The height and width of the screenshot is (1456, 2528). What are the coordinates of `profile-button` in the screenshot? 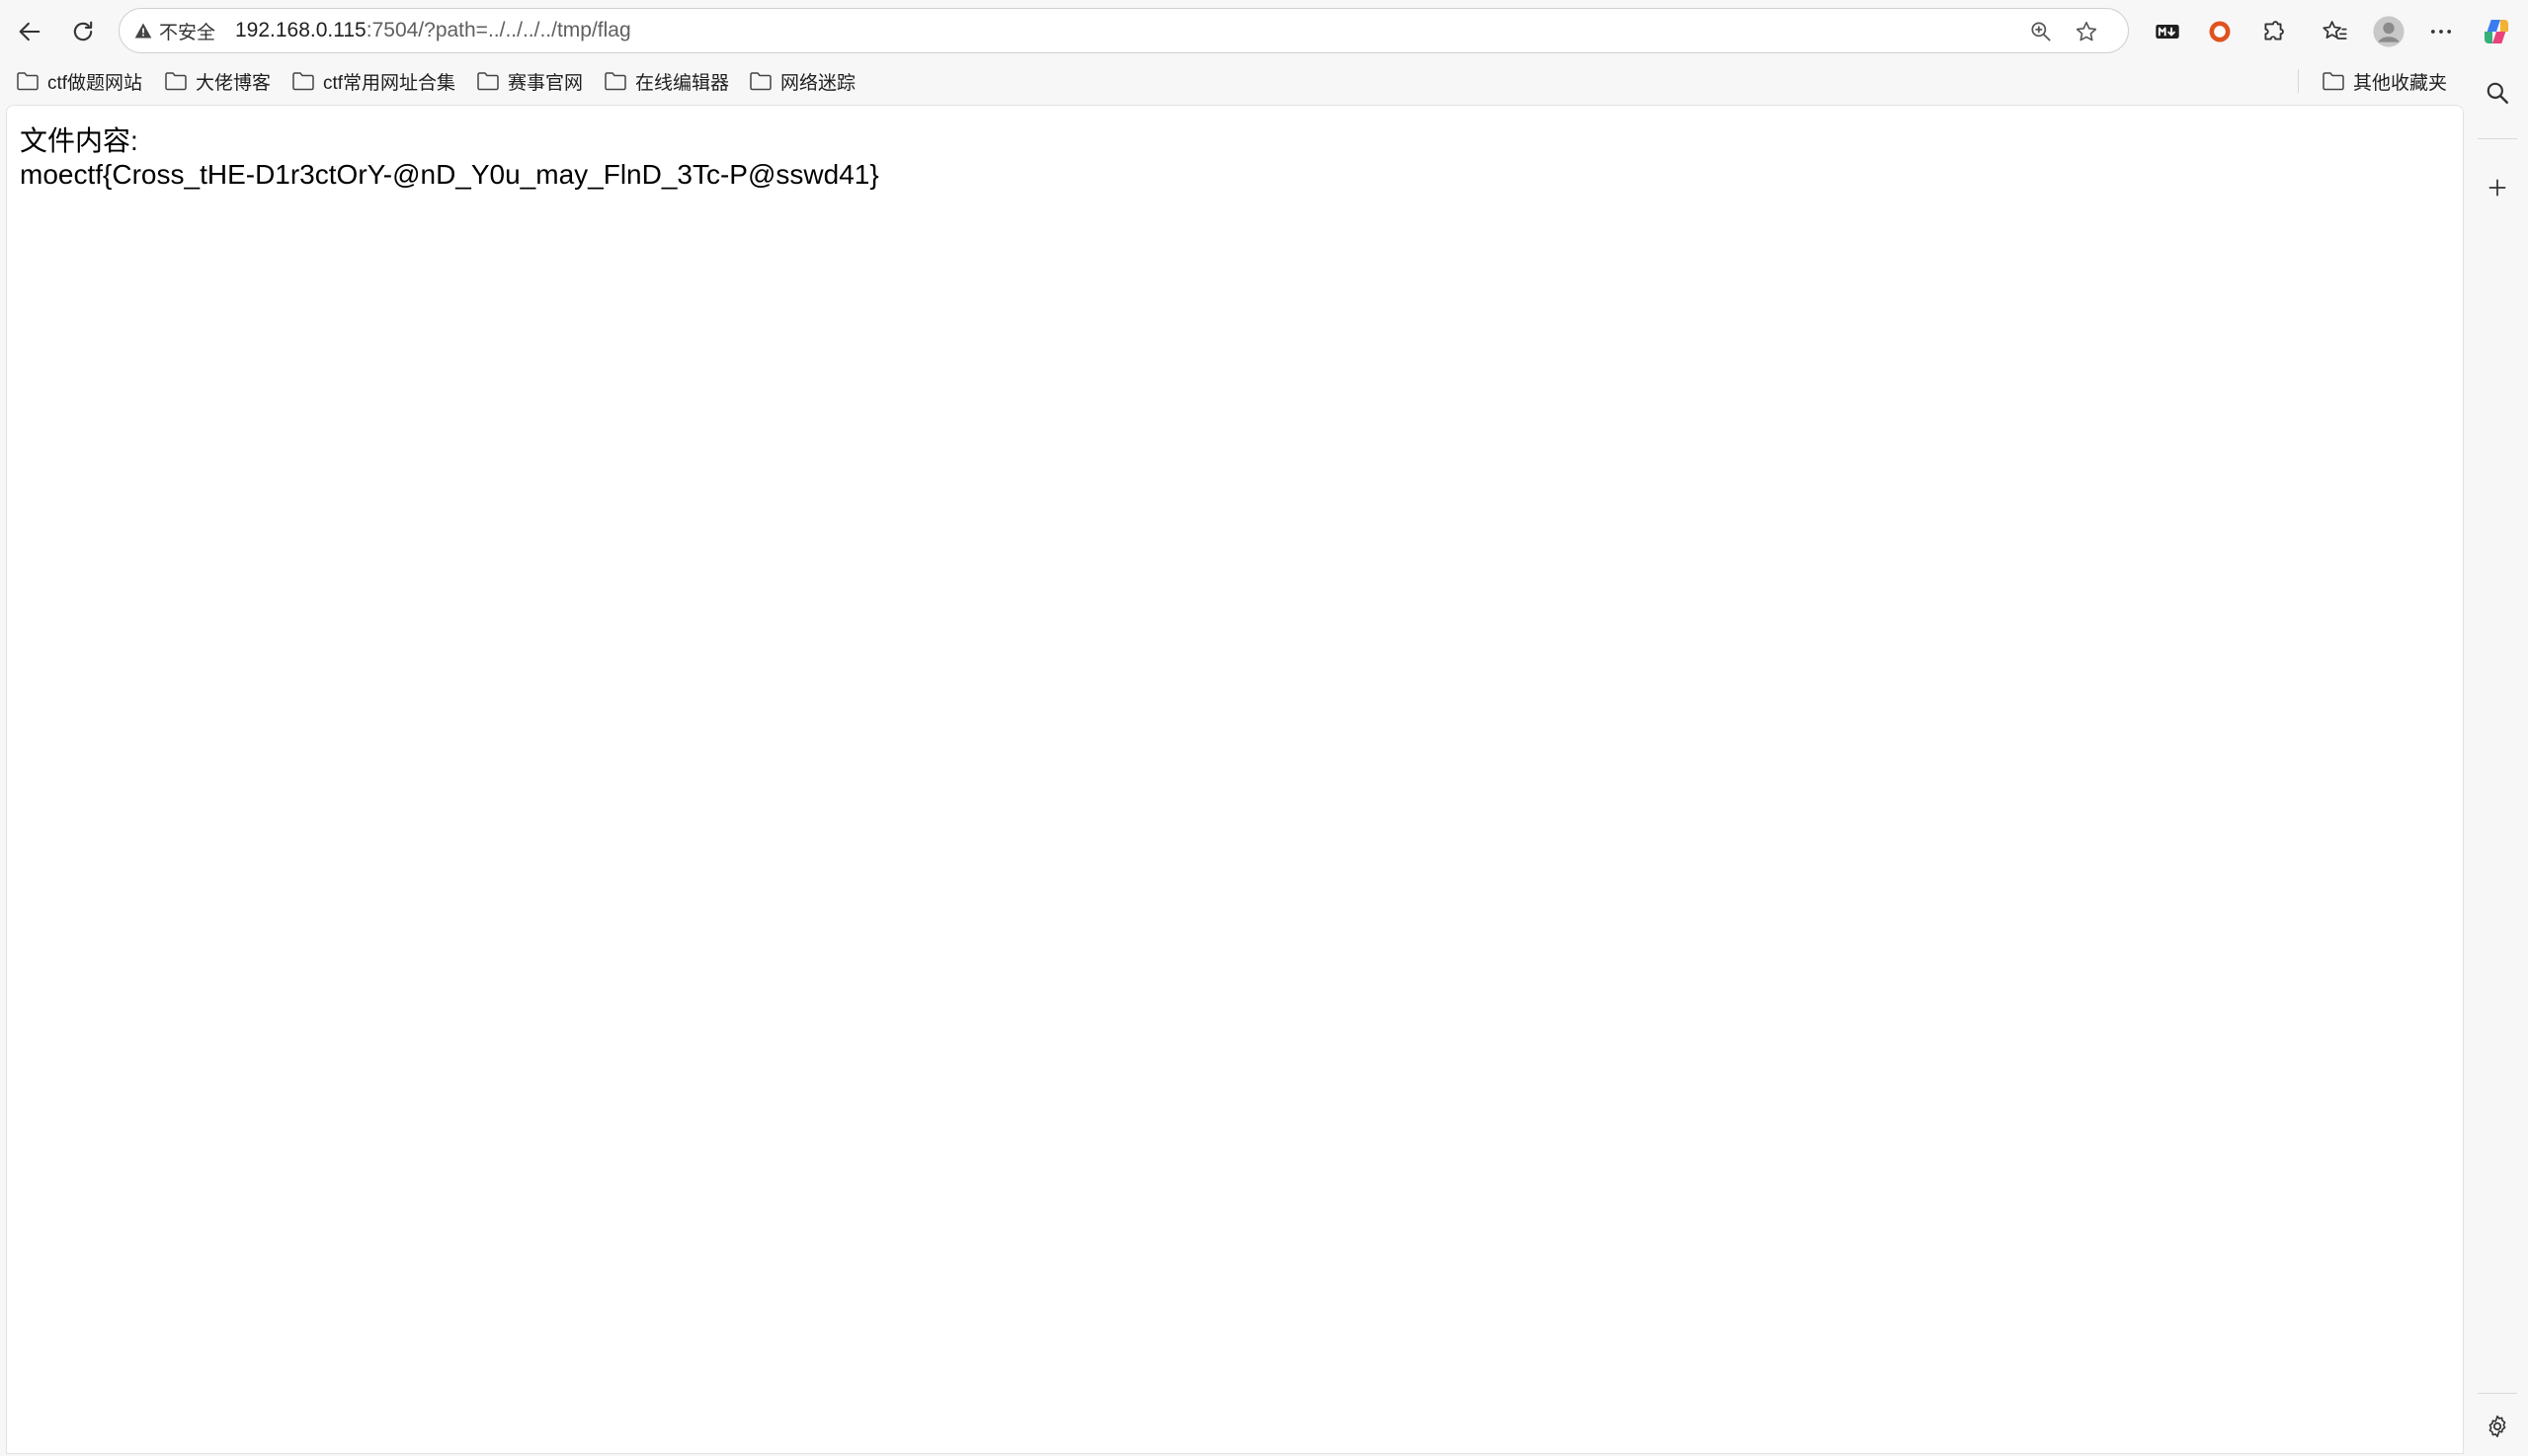 It's located at (2388, 31).